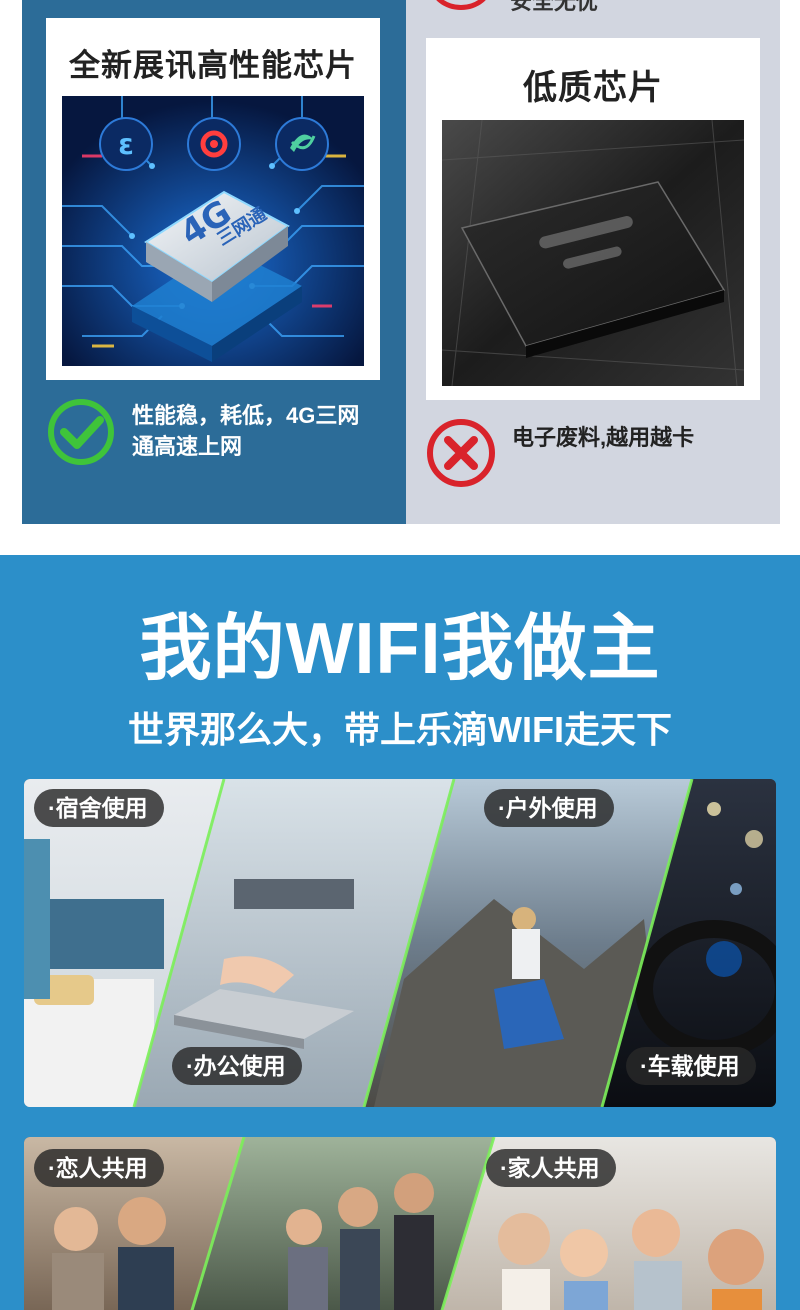 This screenshot has width=800, height=1310. What do you see at coordinates (99, 1168) in the screenshot?
I see `scene-label-couple: ·恋人共用` at bounding box center [99, 1168].